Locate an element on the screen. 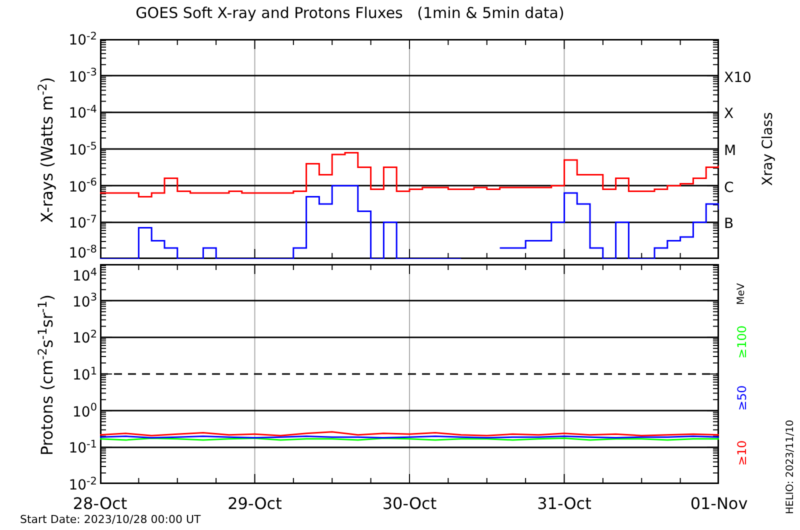  tick-label: 29-Oct is located at coordinates (255, 504).